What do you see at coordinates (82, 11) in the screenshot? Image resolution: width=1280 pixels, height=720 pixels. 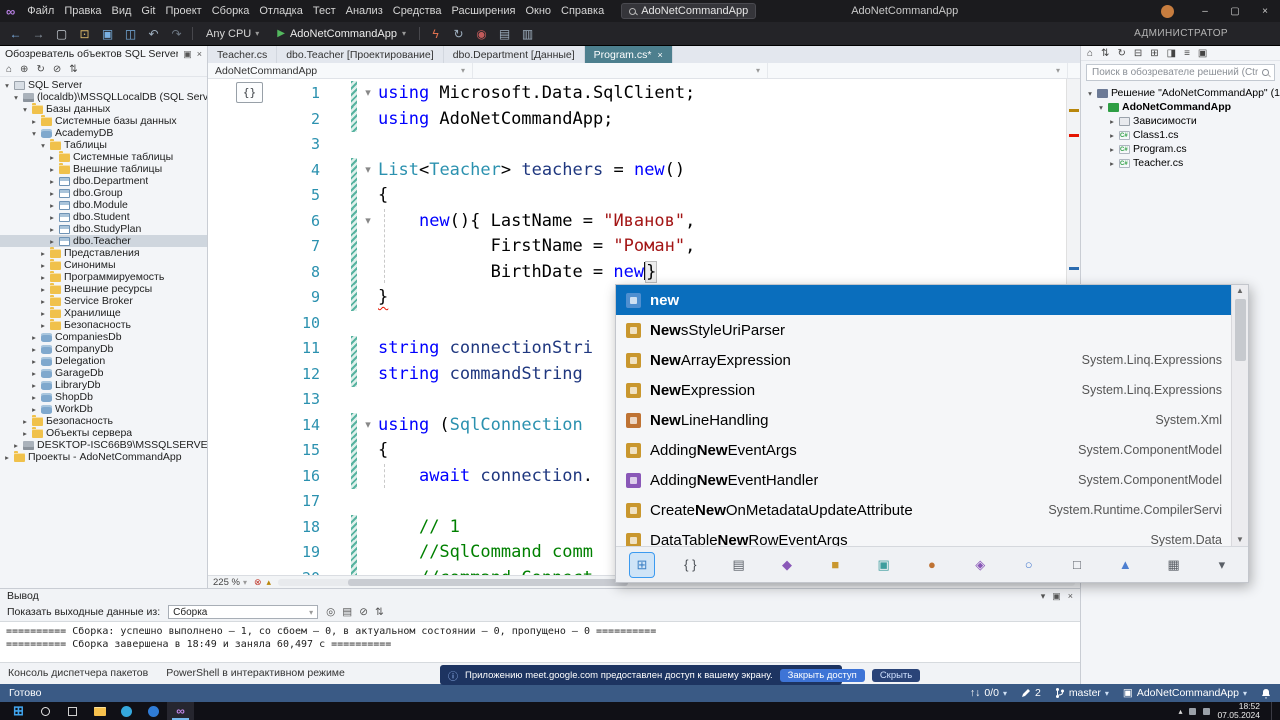 I see `menu-item: Правка` at bounding box center [82, 11].